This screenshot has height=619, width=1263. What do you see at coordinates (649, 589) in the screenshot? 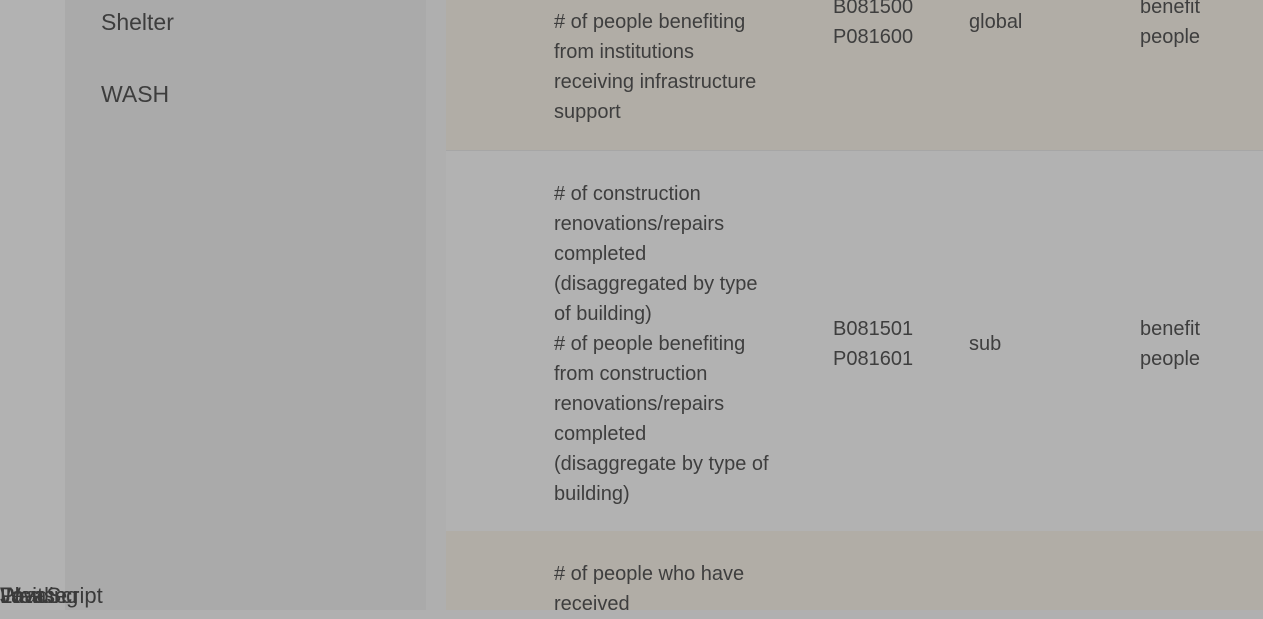
I see `indicator-description: # of people who have received` at bounding box center [649, 589].